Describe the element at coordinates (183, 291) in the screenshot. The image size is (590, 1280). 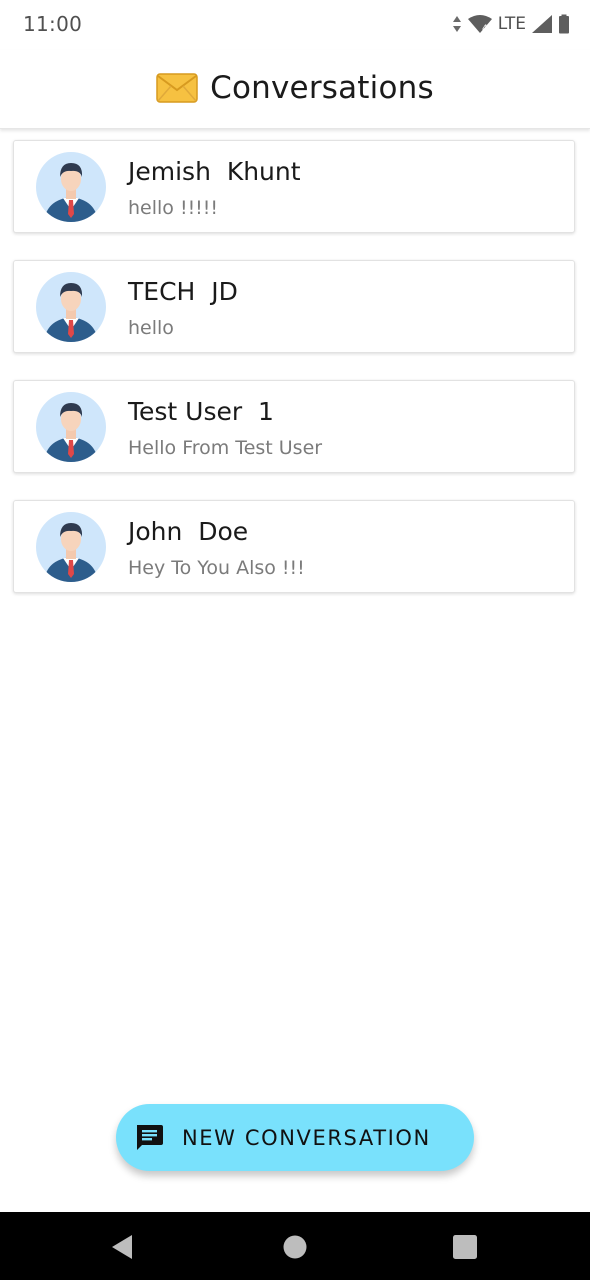
I see `conversation-name: TECH JD` at that location.